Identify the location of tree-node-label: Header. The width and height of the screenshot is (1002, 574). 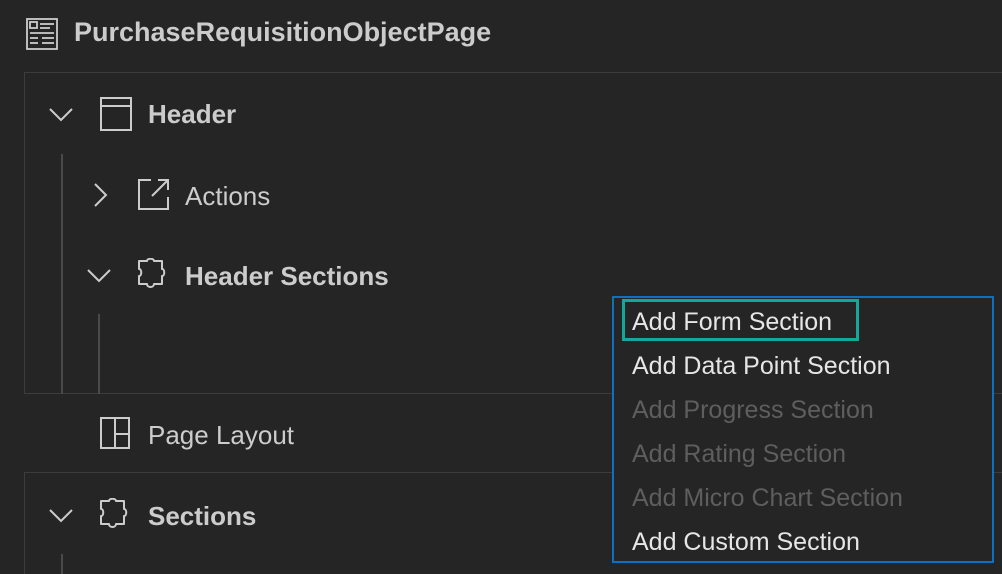
(192, 114).